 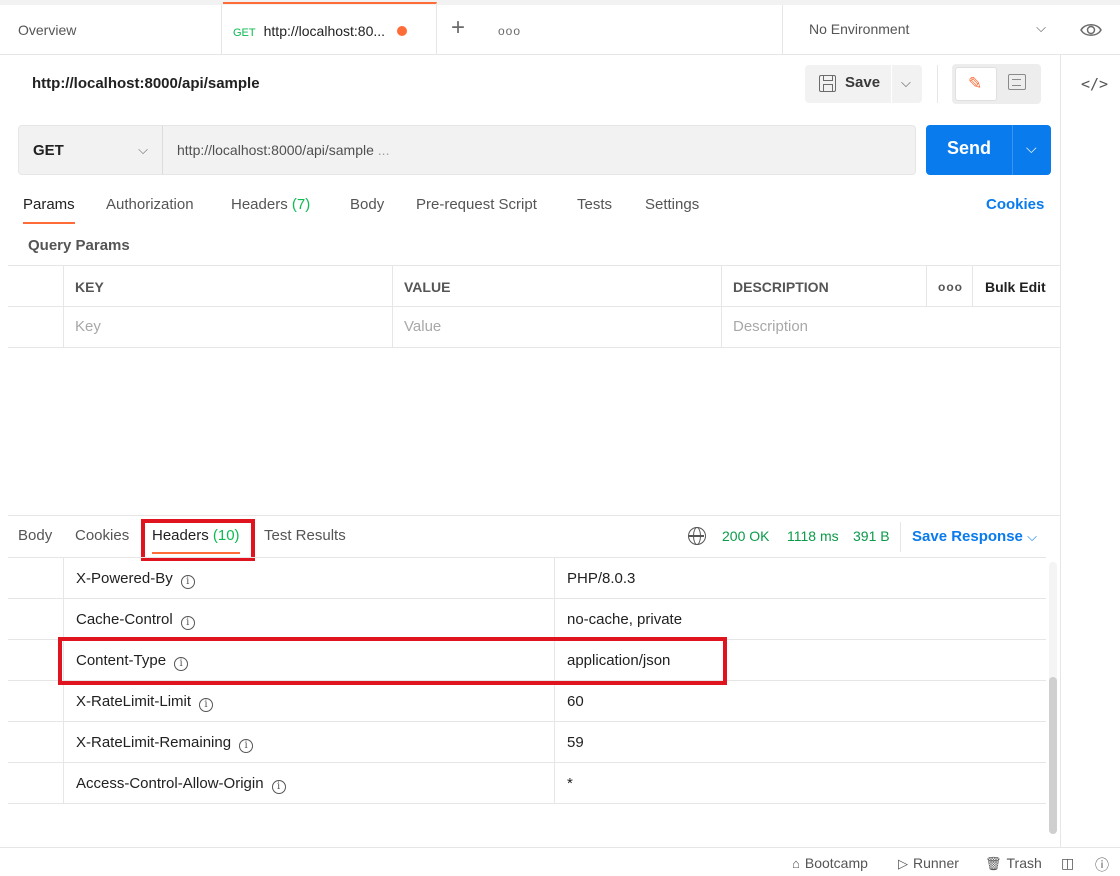 What do you see at coordinates (1015, 204) in the screenshot?
I see `cookies-link: Cookies` at bounding box center [1015, 204].